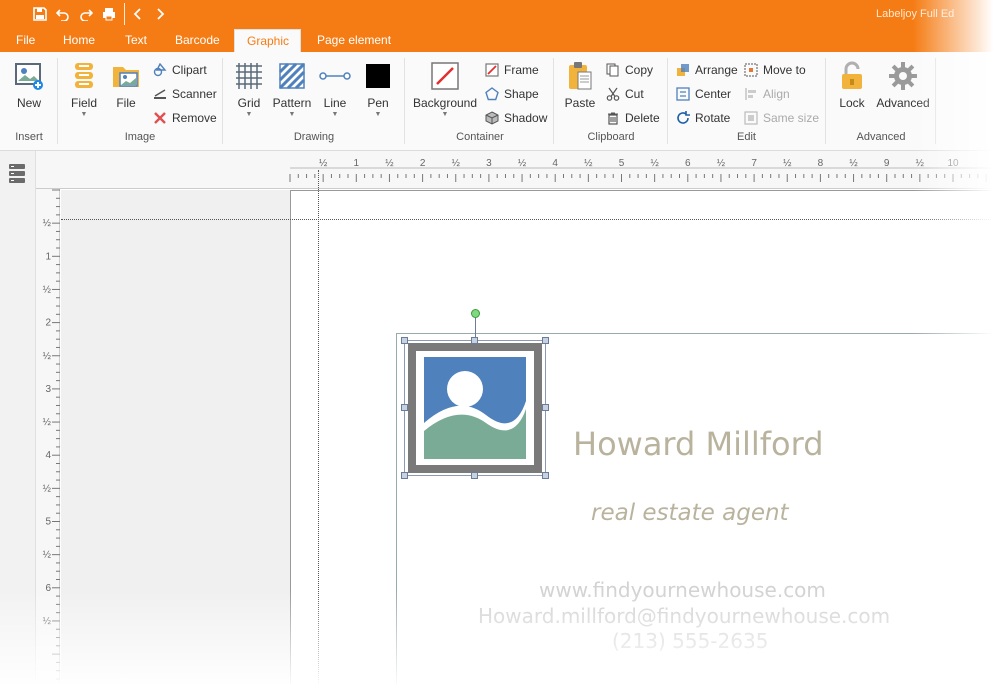  Describe the element at coordinates (702, 118) in the screenshot. I see `rotate-button: Rotate` at that location.